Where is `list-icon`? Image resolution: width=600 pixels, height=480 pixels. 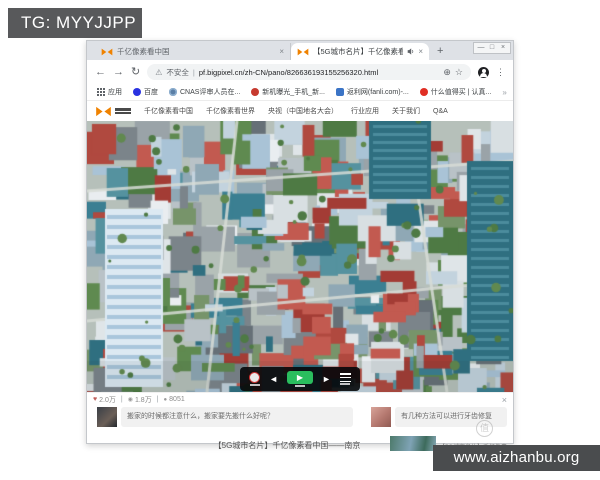 list-icon is located at coordinates (345, 377).